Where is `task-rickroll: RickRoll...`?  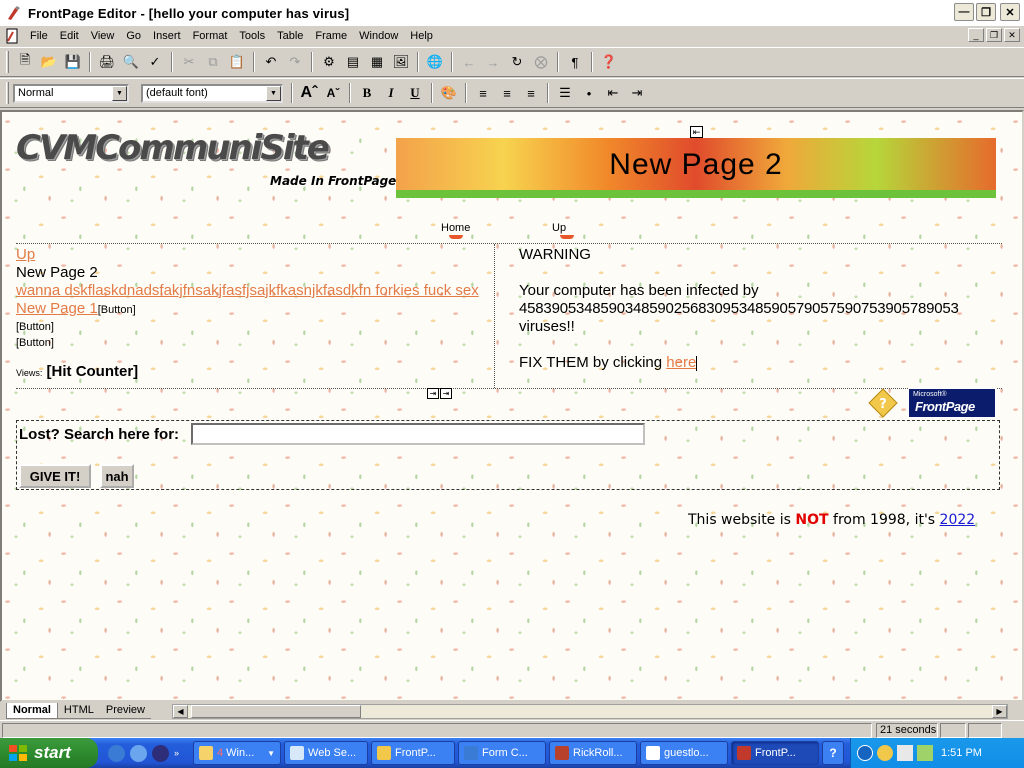
task-rickroll: RickRoll... is located at coordinates (593, 753).